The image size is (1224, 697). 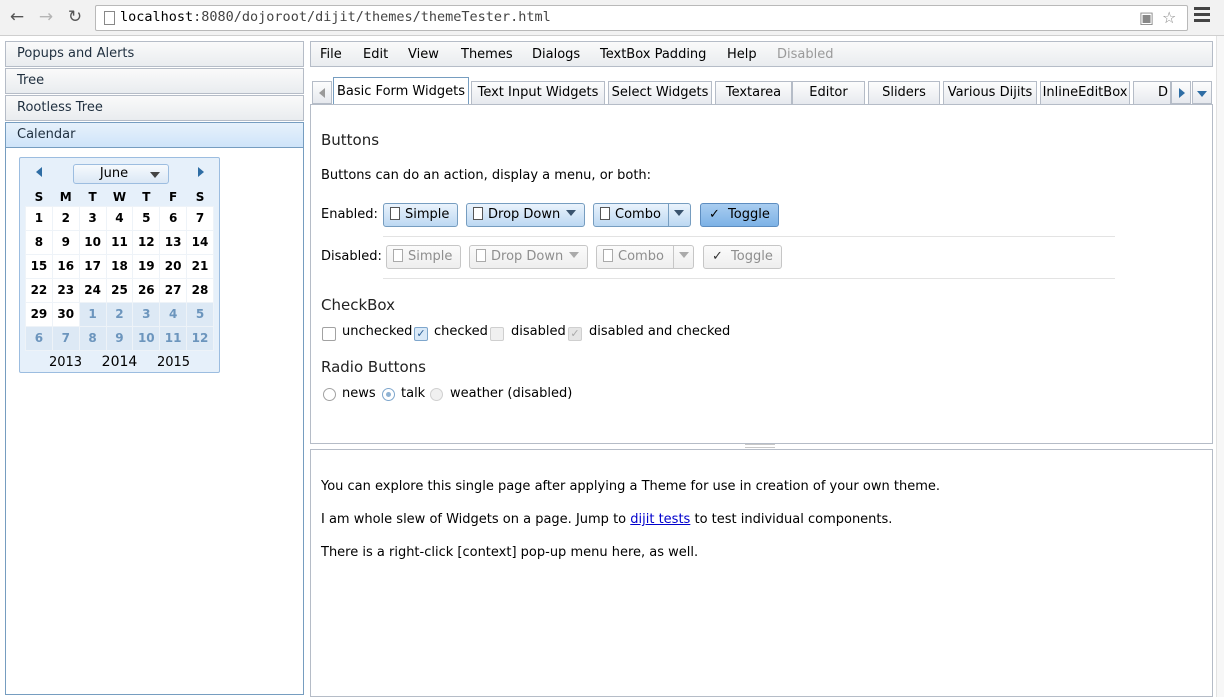 I want to click on calendar-day: 23, so click(x=65, y=290).